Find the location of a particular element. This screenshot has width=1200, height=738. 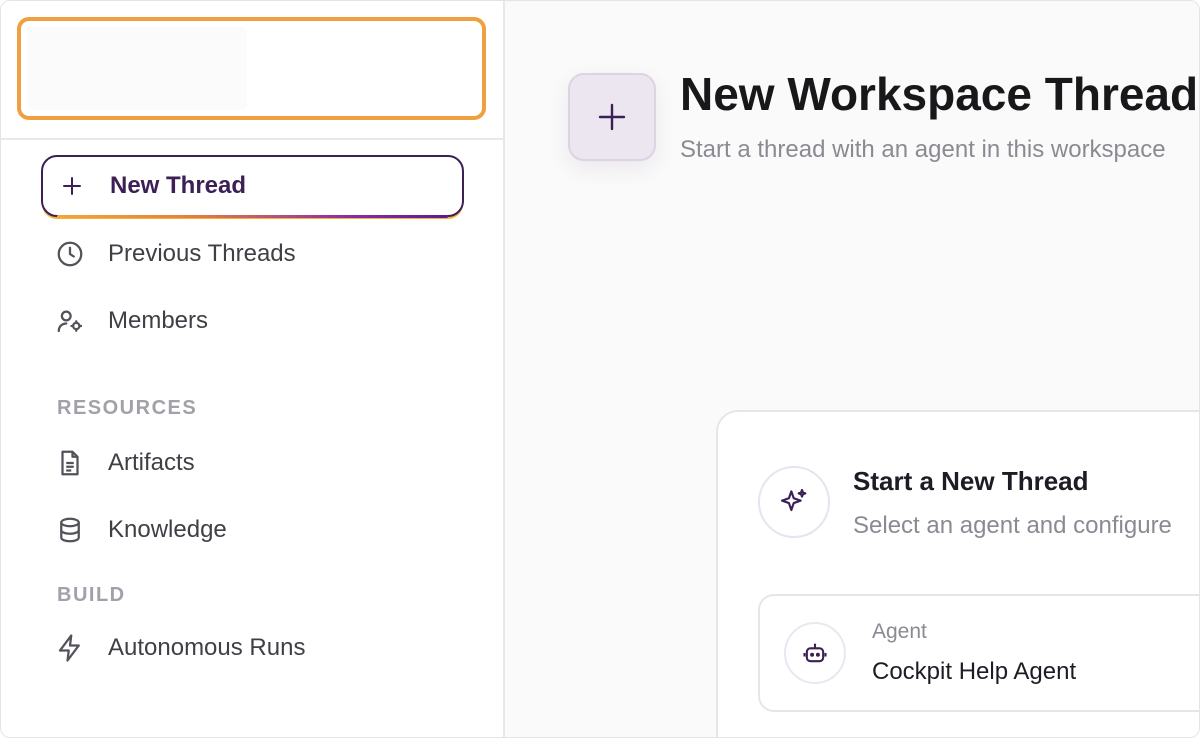

card-subtitle: Select an agent and configure is located at coordinates (1012, 525).